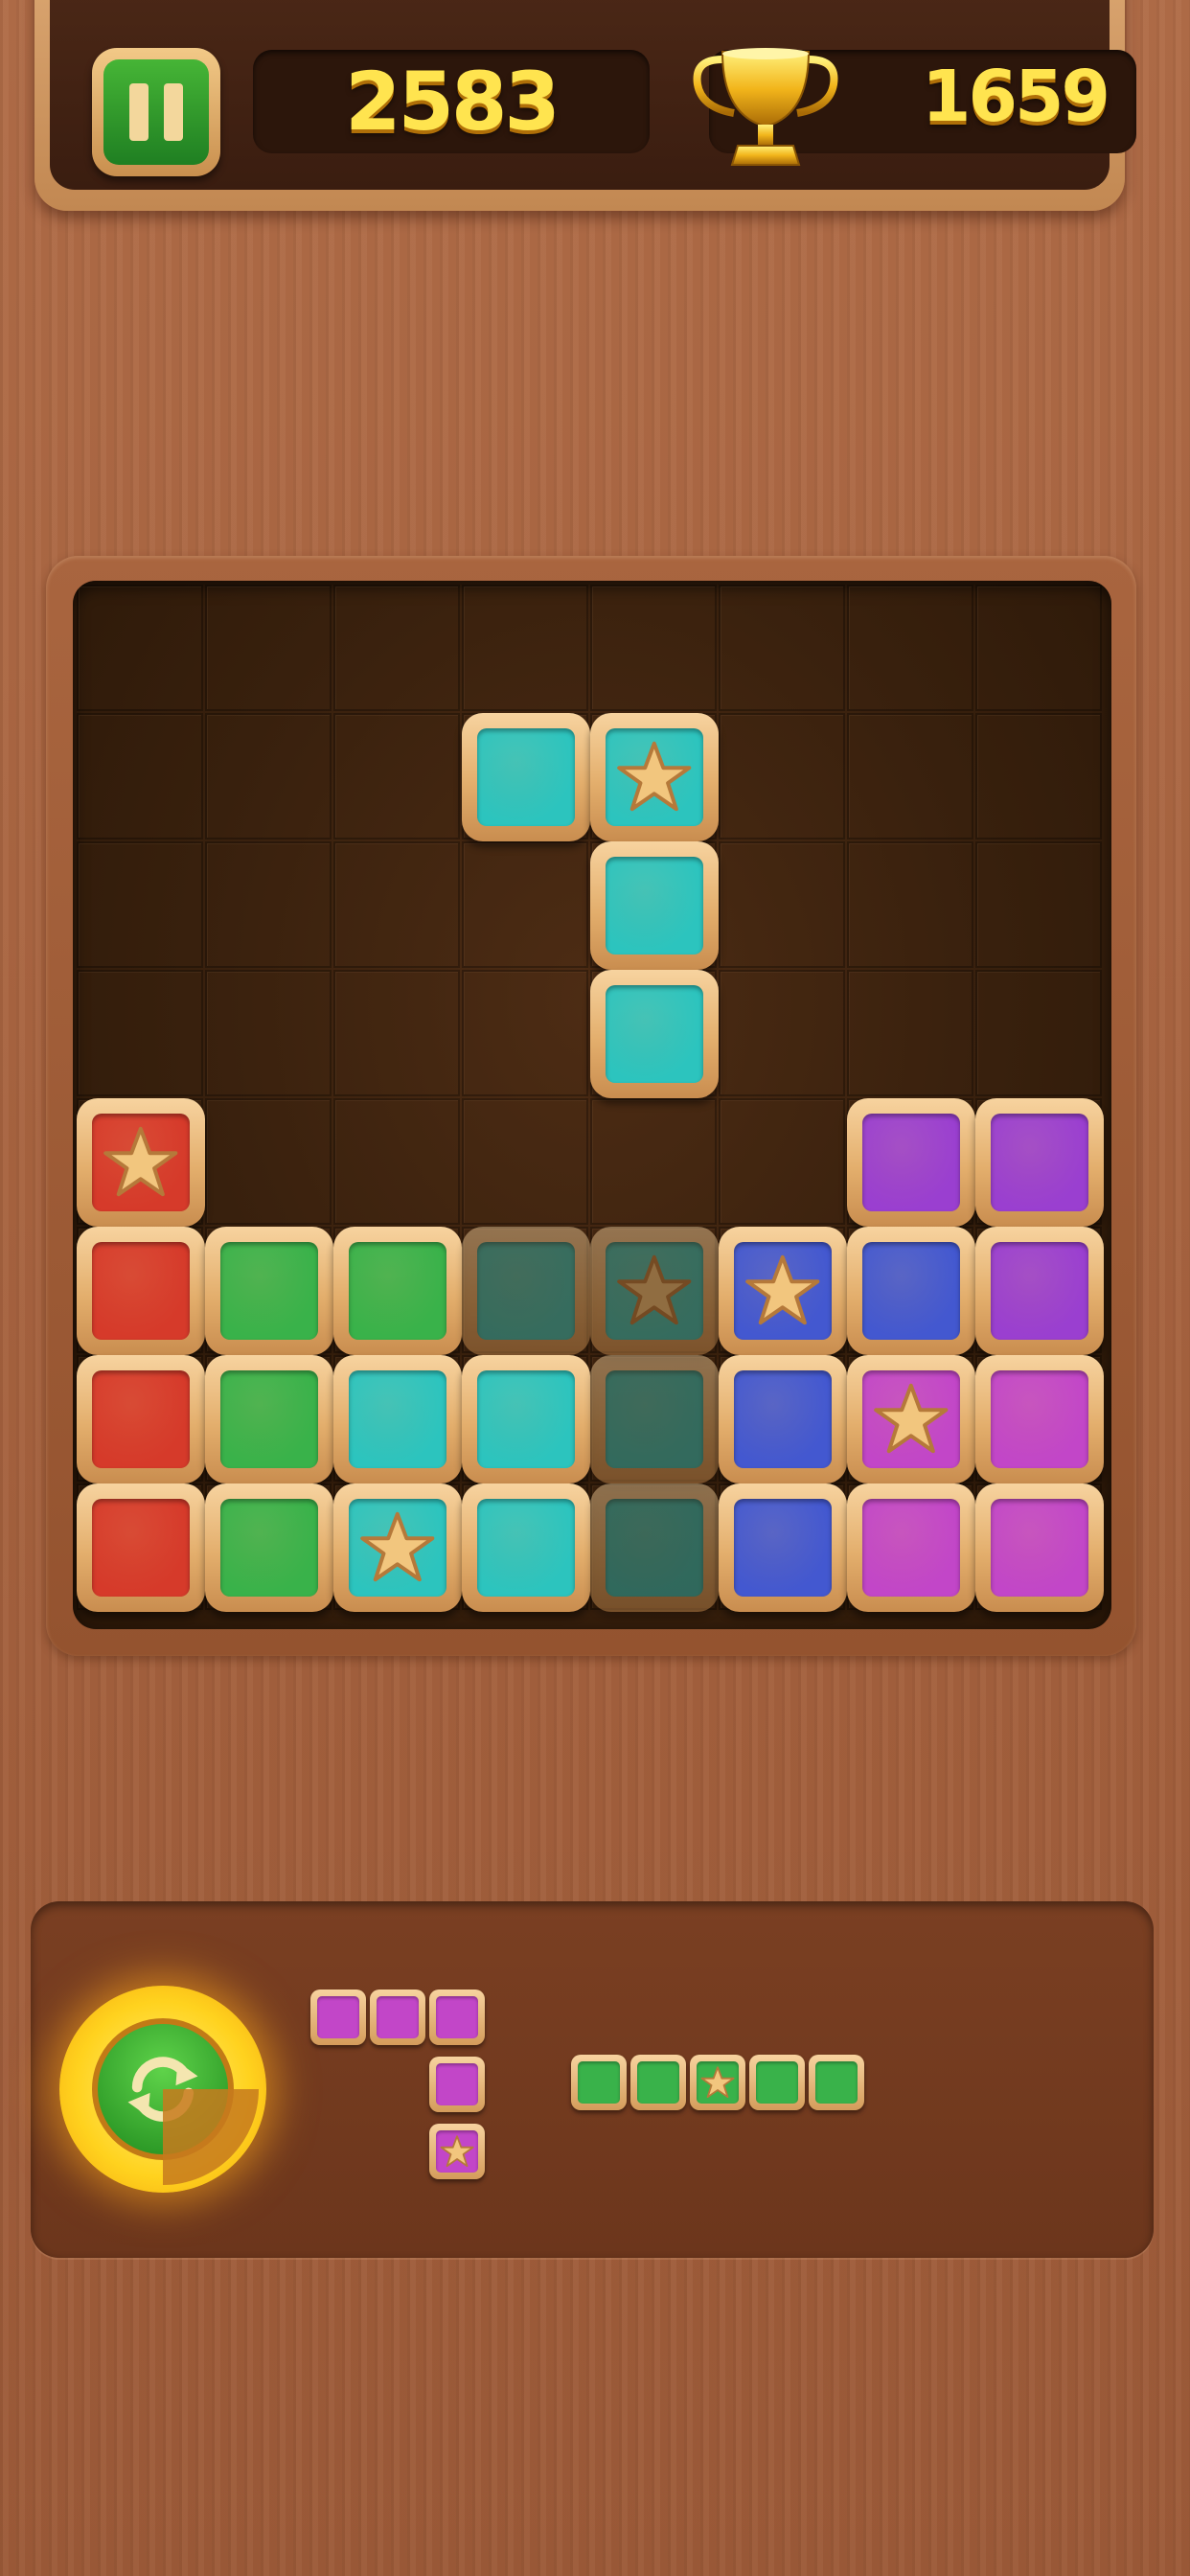  I want to click on top-bar: 2583 1659, so click(585, 105).